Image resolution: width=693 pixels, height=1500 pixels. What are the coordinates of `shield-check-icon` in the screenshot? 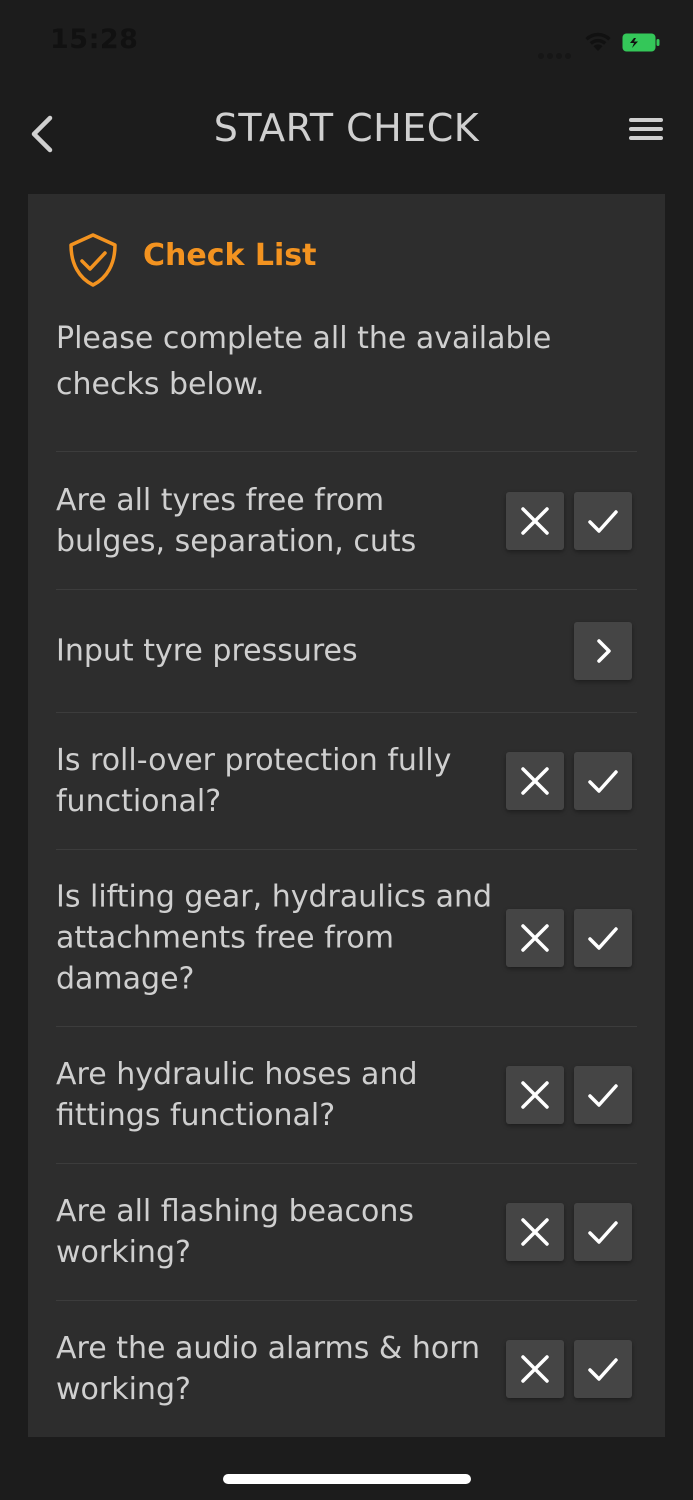 It's located at (93, 260).